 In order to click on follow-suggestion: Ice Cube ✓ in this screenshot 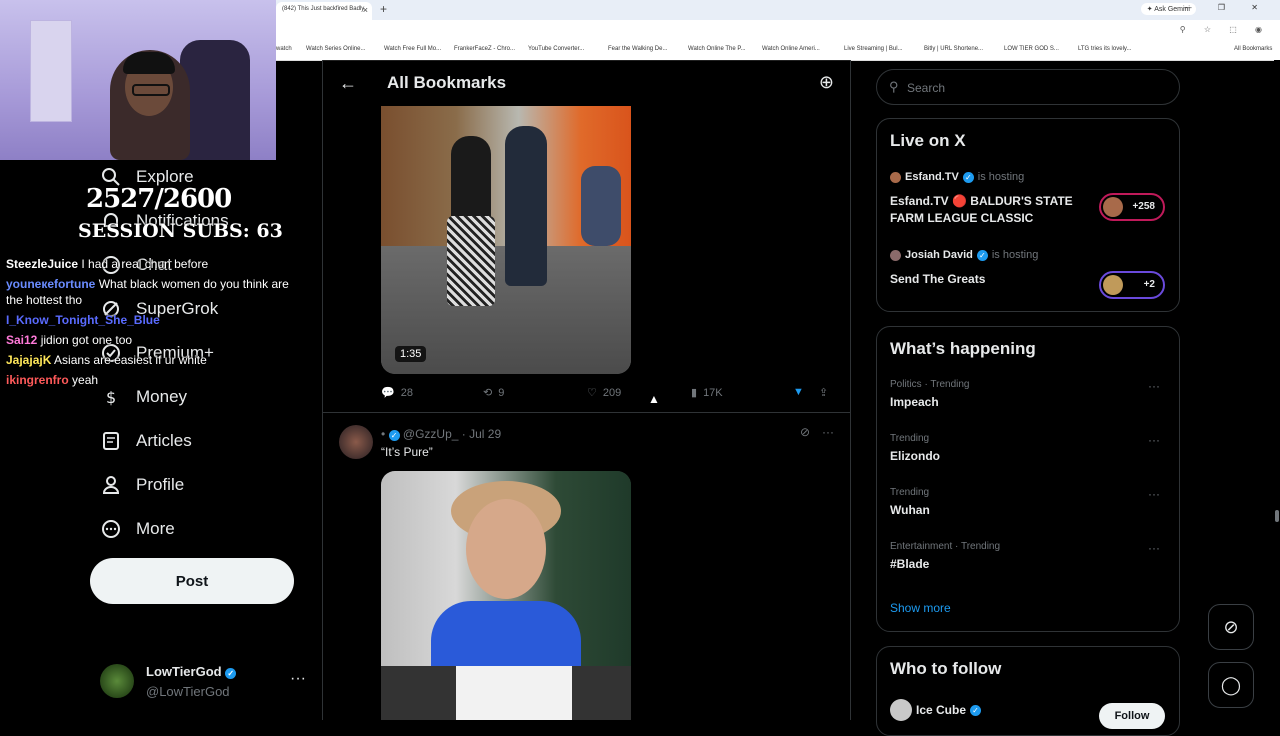, I will do `click(936, 710)`.